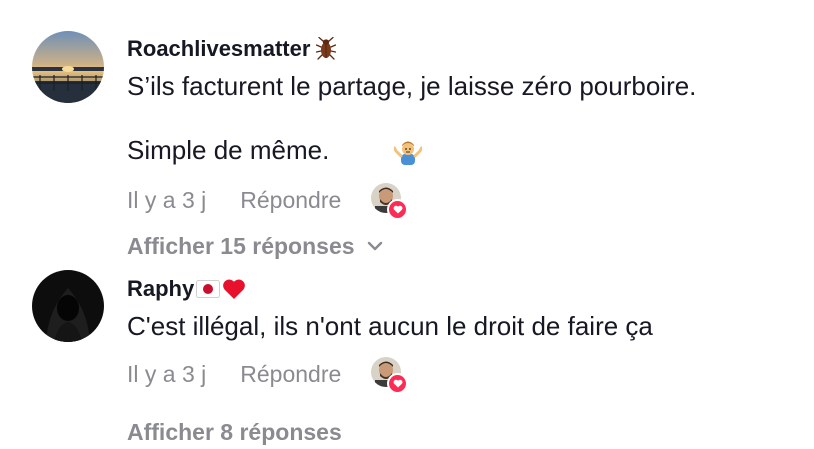 This screenshot has height=449, width=814. What do you see at coordinates (460, 49) in the screenshot?
I see `comment-username: Roachlivesmatter` at bounding box center [460, 49].